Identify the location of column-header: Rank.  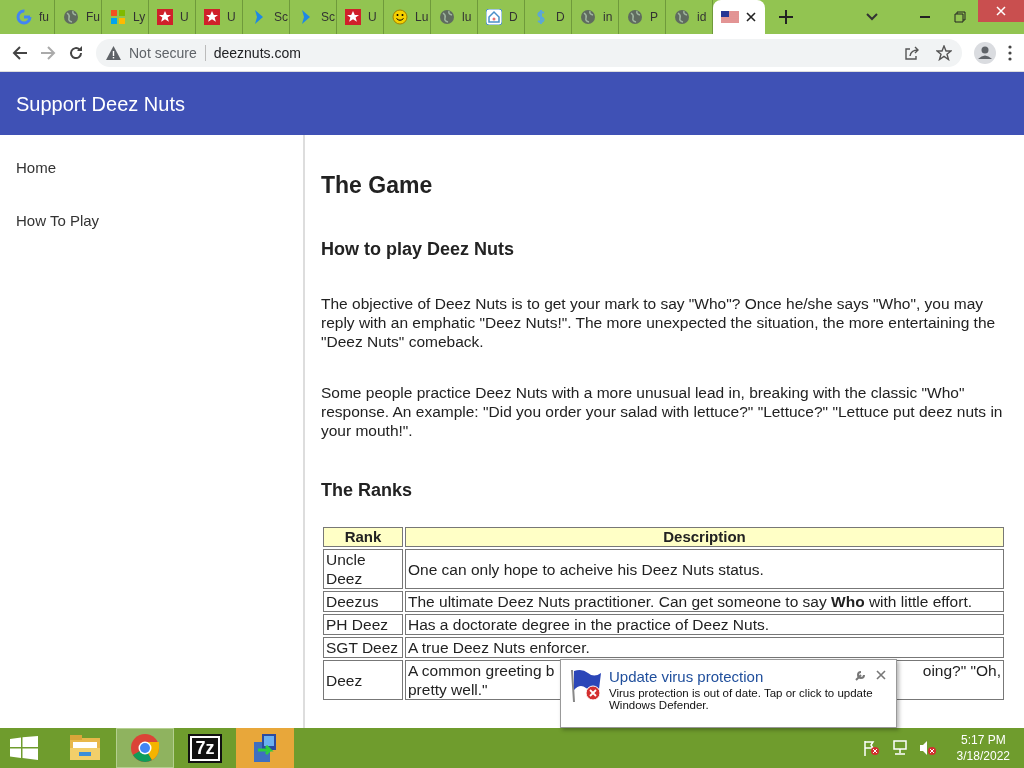
(363, 537).